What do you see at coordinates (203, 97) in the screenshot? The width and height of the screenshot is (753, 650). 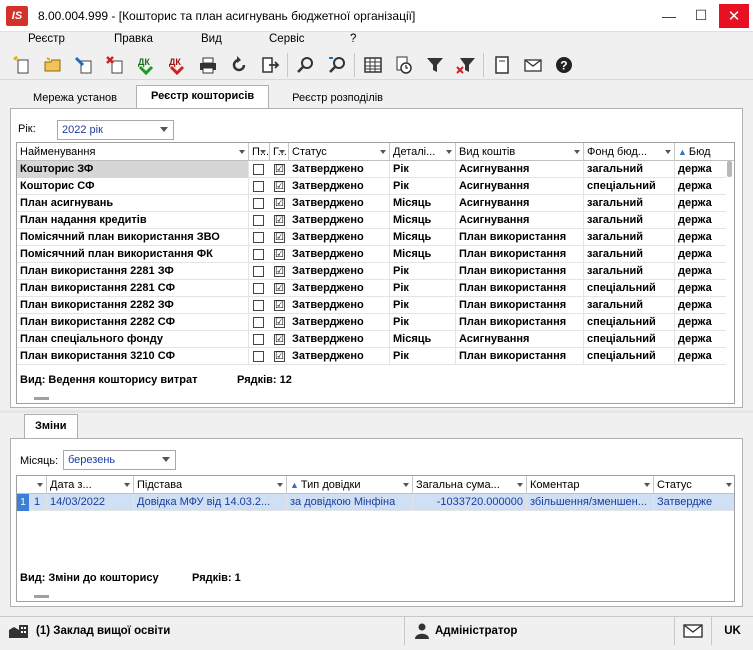 I see `tab-estimates-registry: Реєстр кошторисів` at bounding box center [203, 97].